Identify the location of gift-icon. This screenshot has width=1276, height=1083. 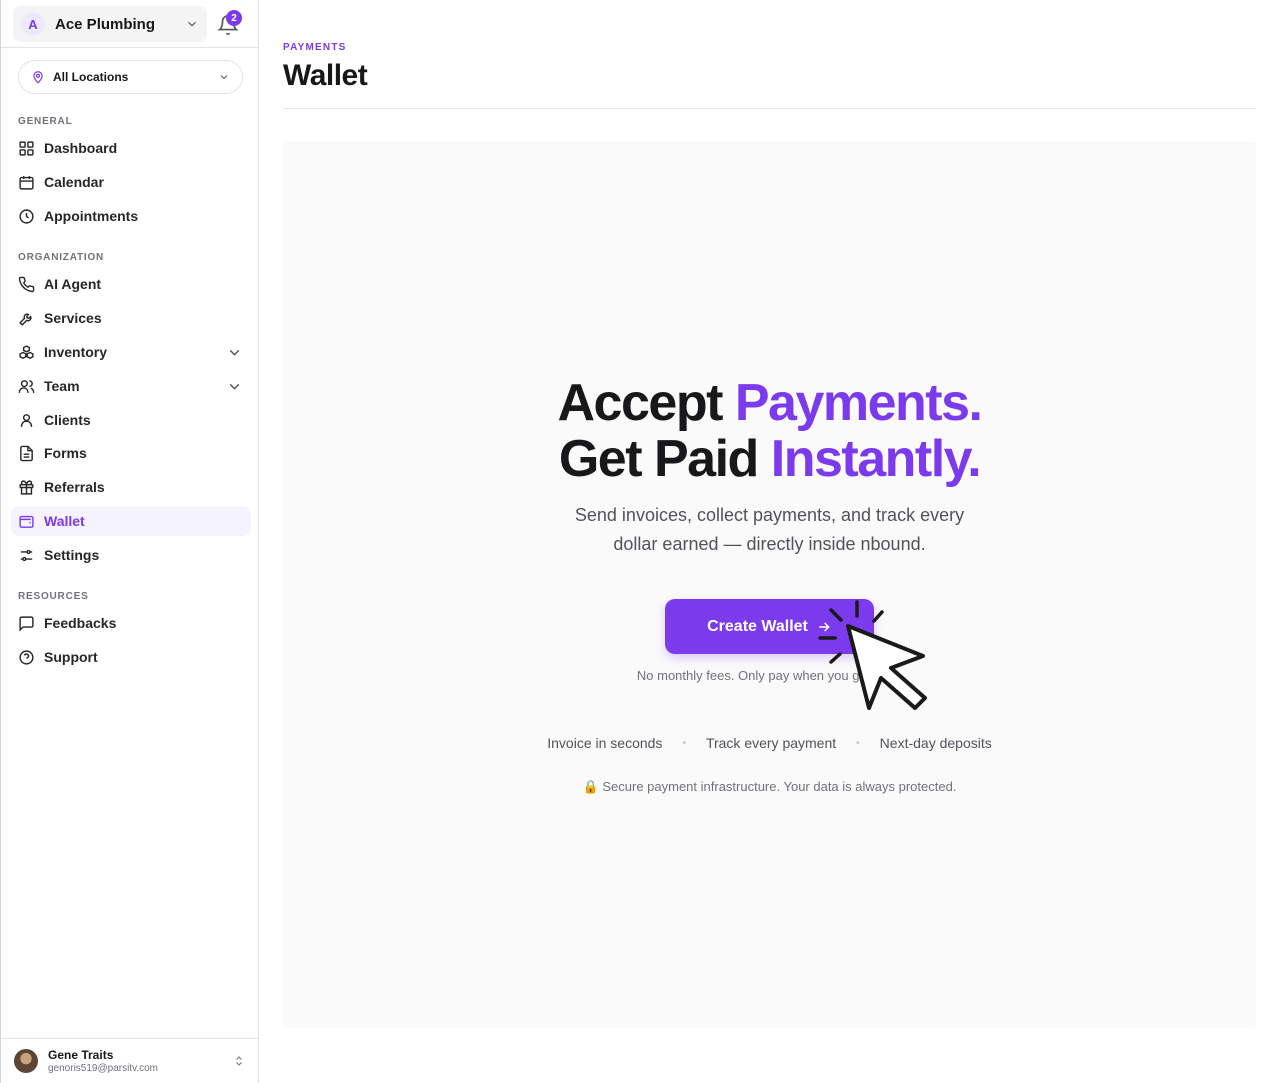
(26, 487).